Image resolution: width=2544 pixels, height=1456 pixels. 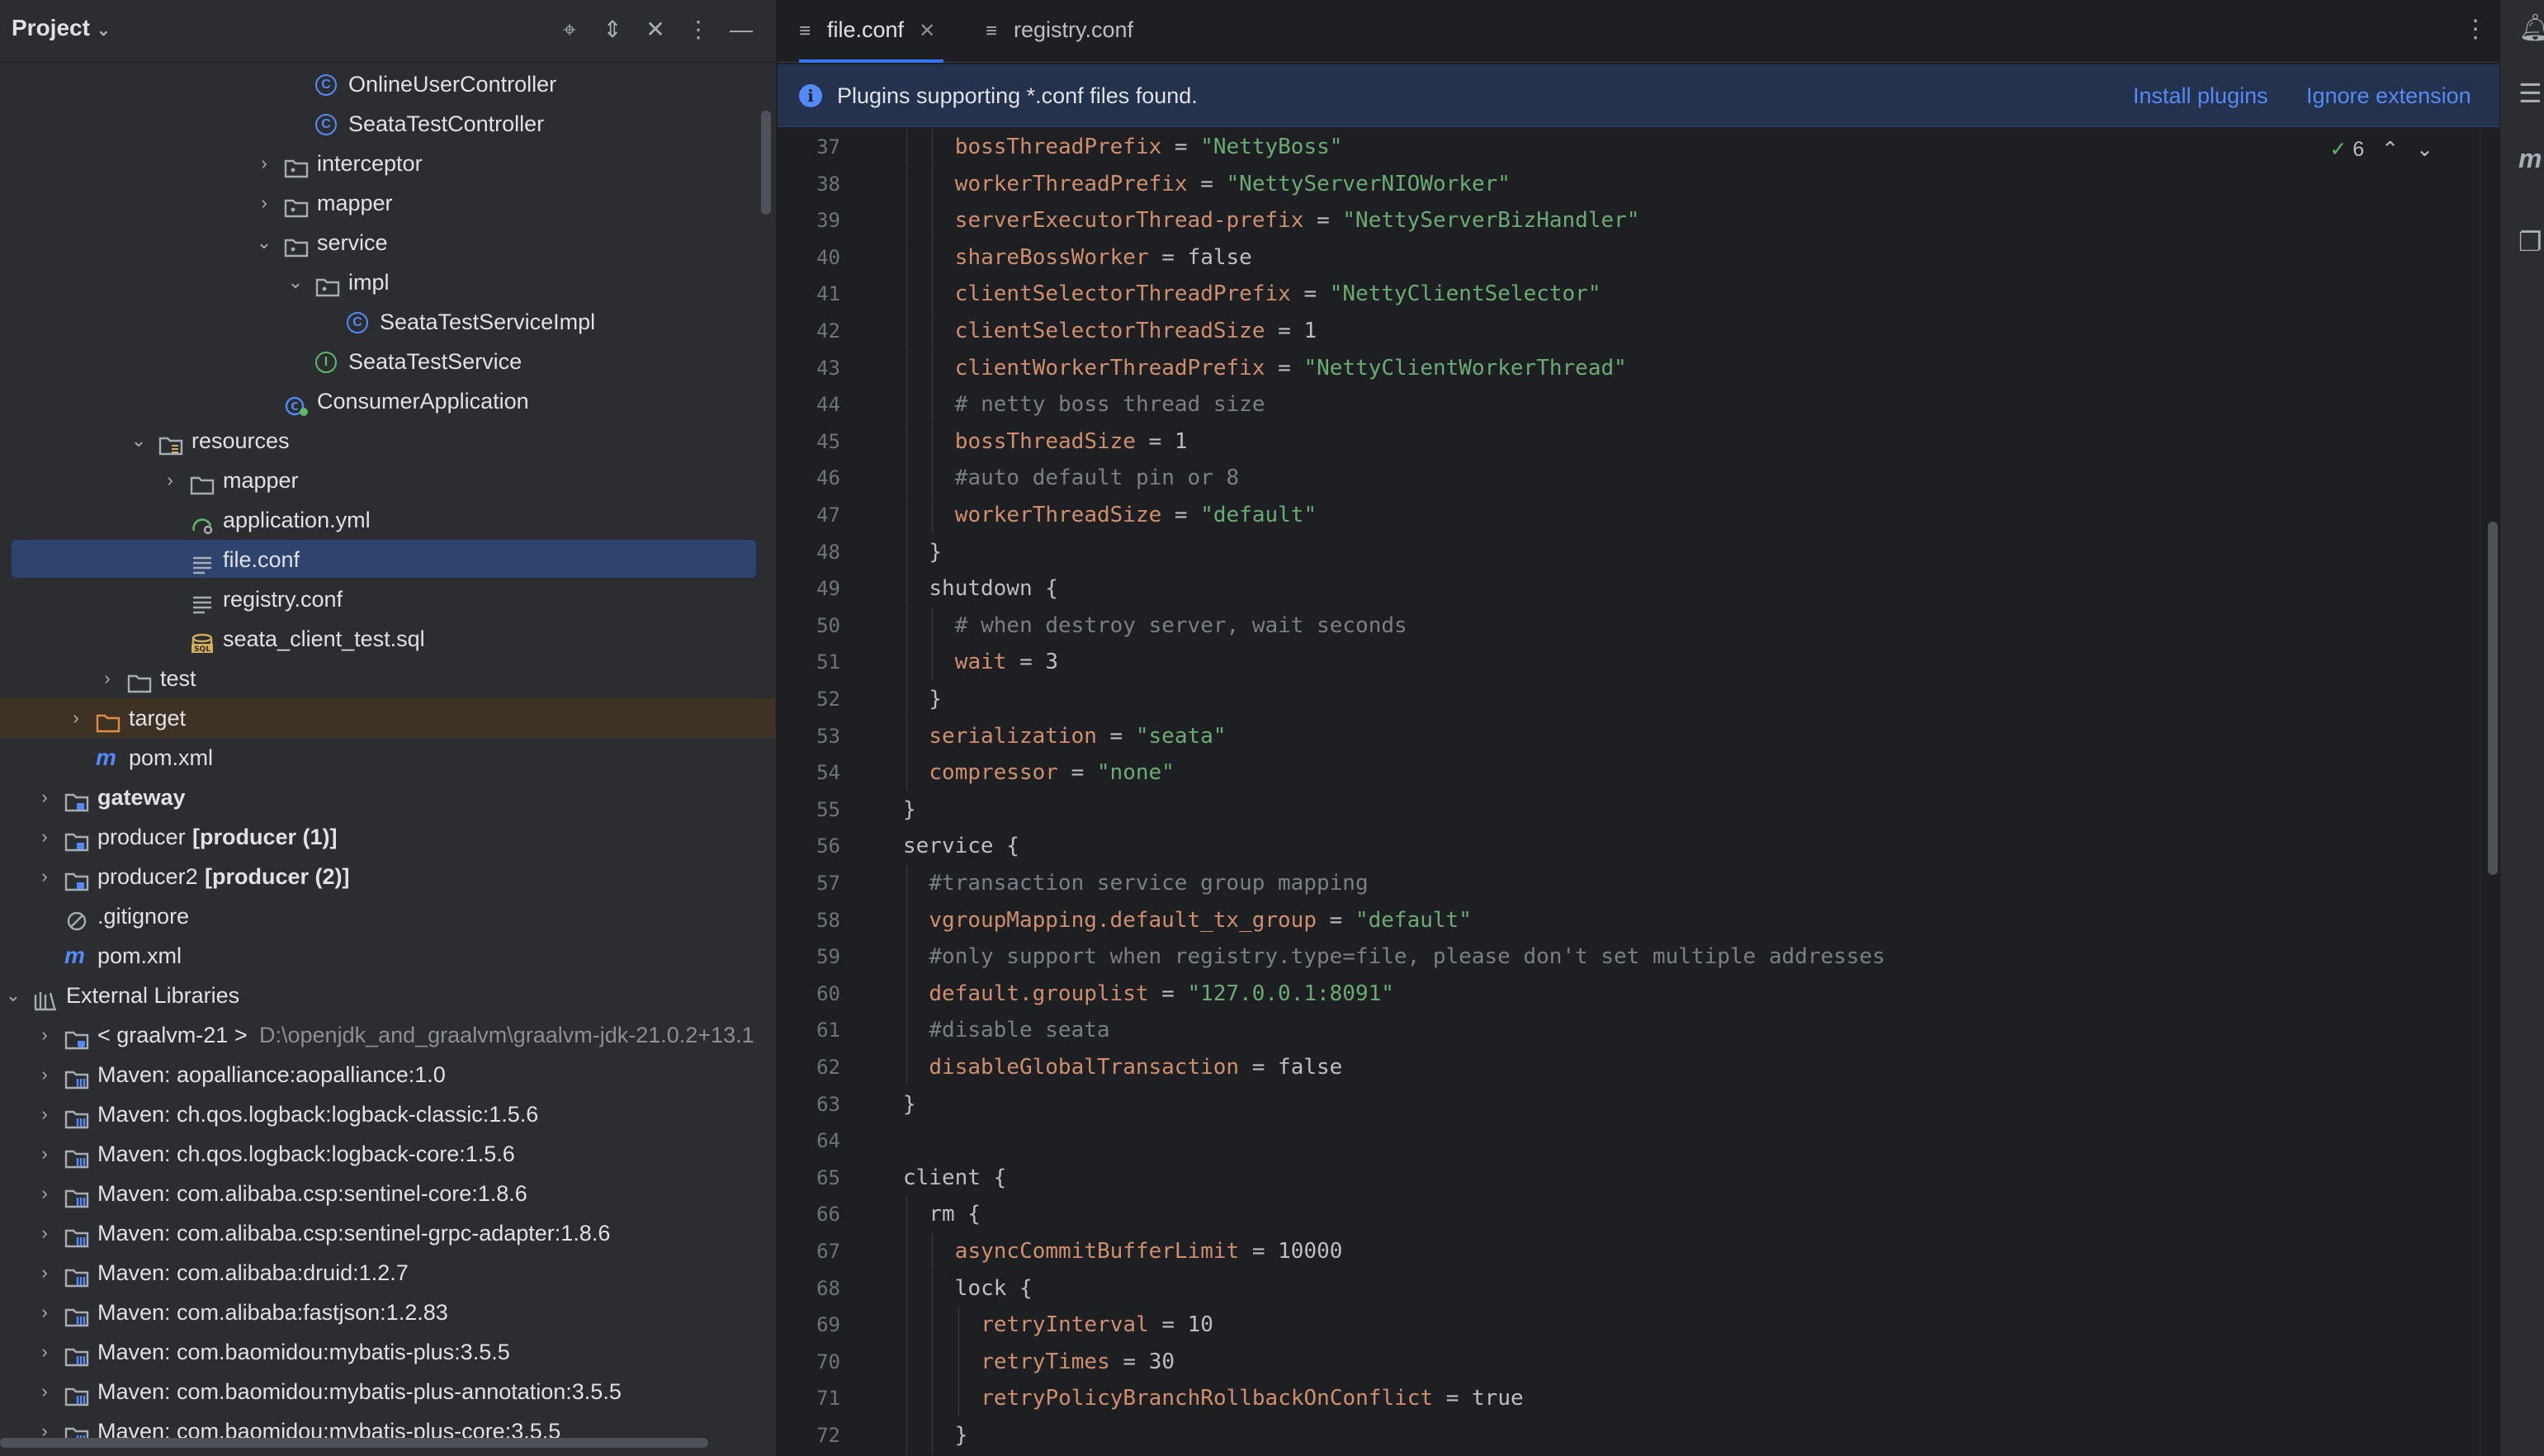 I want to click on project-vertical-scrollbar, so click(x=766, y=163).